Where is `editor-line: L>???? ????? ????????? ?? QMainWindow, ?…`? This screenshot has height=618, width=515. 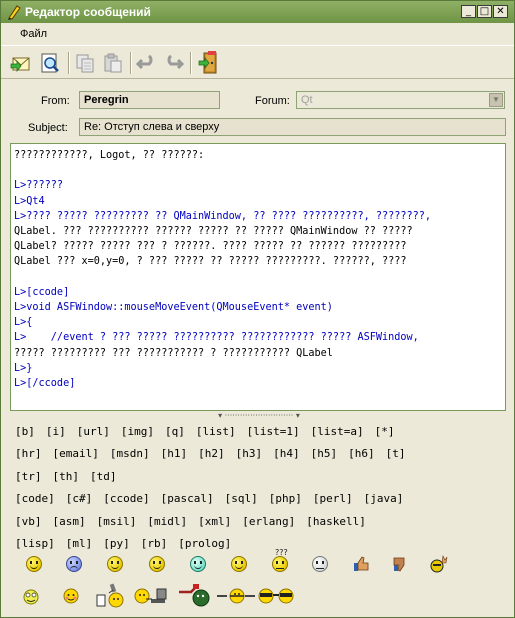 editor-line: L>???? ????? ????????? ?? QMainWindow, ?… is located at coordinates (223, 216).